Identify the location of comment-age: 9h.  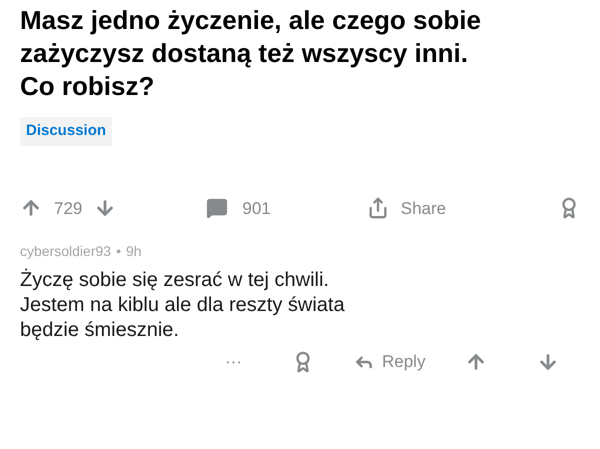
(134, 251).